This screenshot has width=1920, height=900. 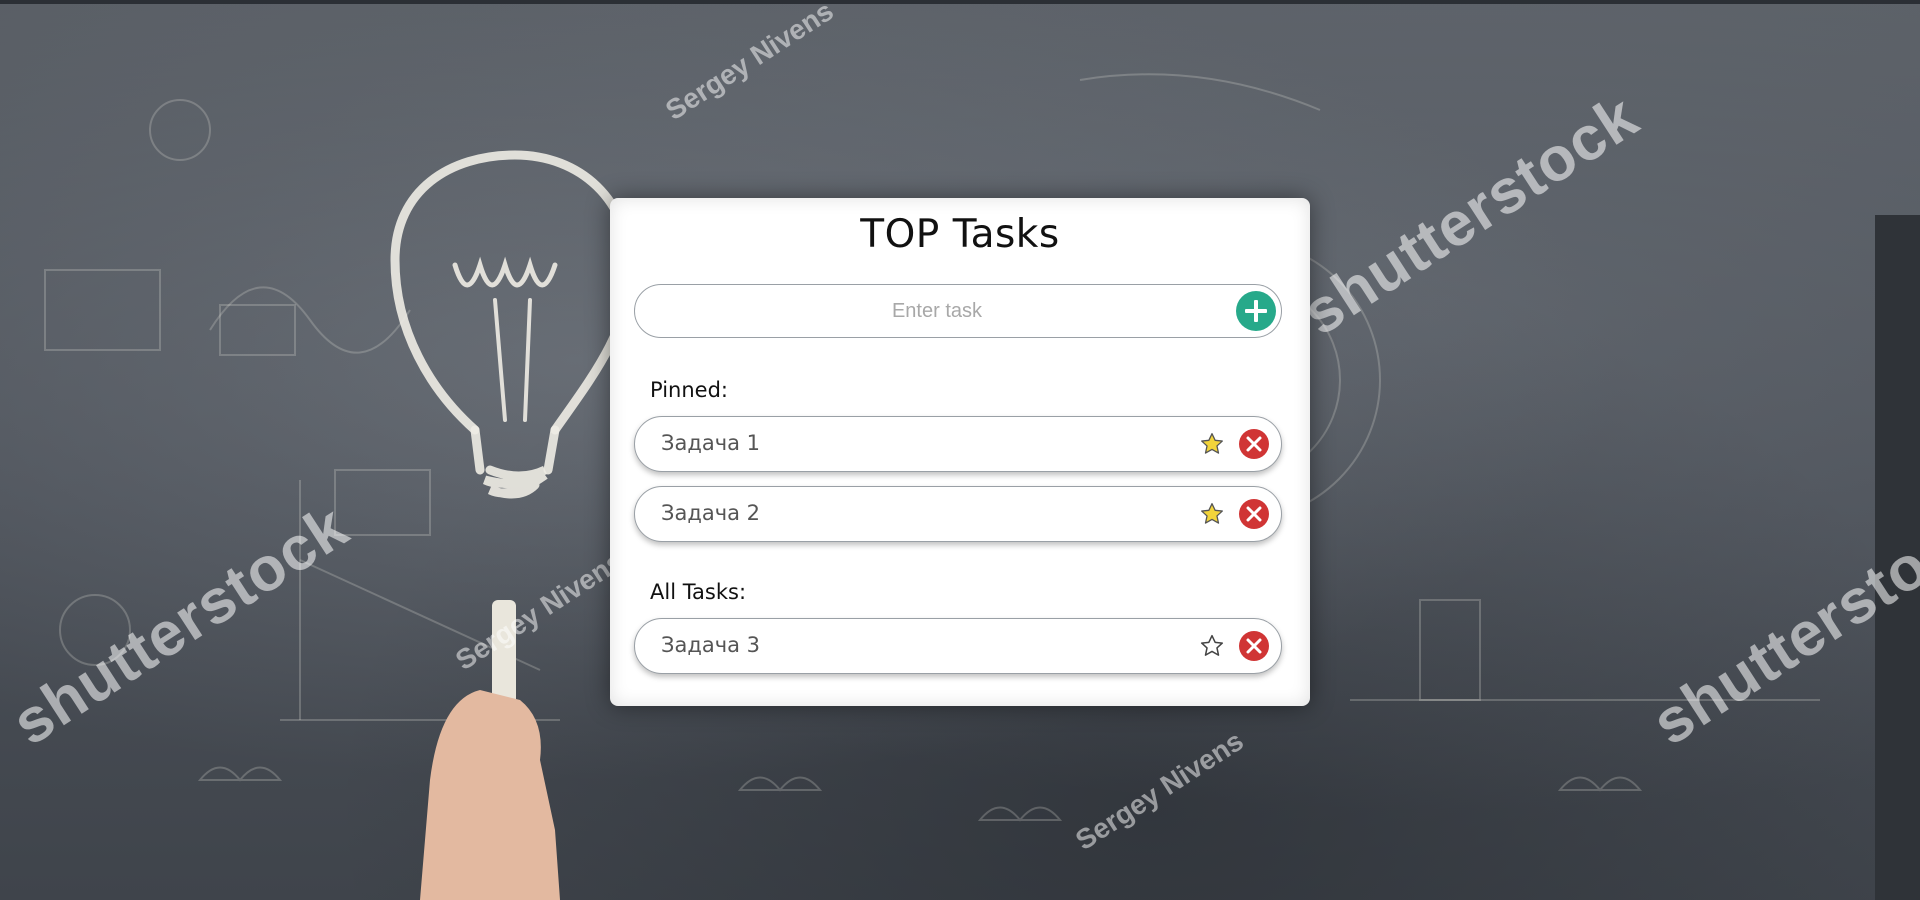 I want to click on add-task-button, so click(x=1256, y=311).